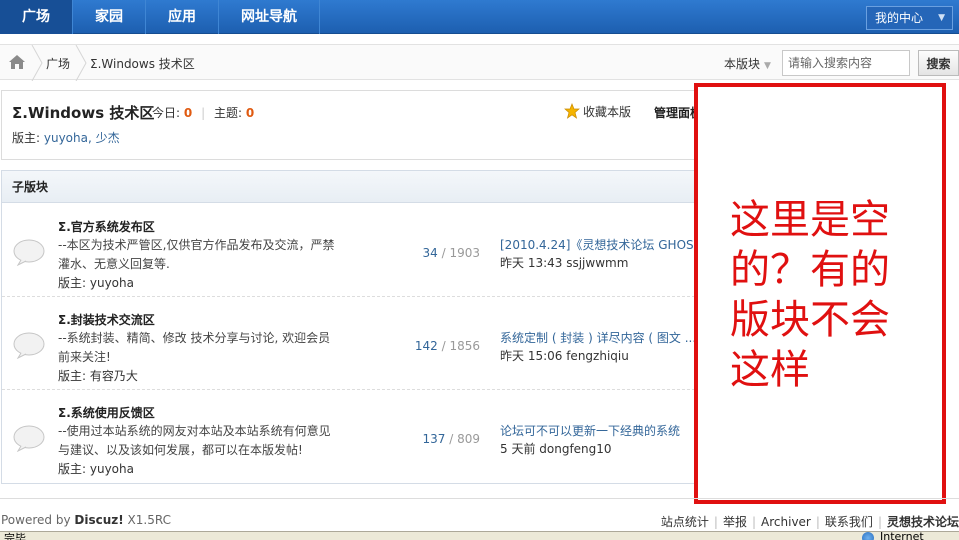 The image size is (959, 540). I want to click on breadcrumb-current-forum: Σ.Windows 技术区, so click(142, 63).